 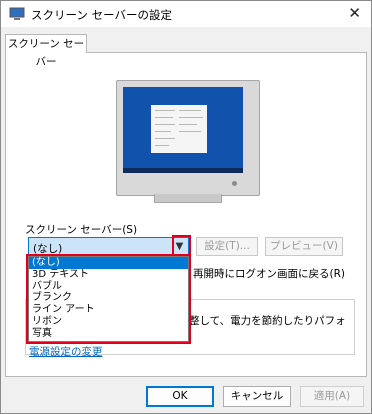 What do you see at coordinates (188, 198) in the screenshot?
I see `monitor-stand` at bounding box center [188, 198].